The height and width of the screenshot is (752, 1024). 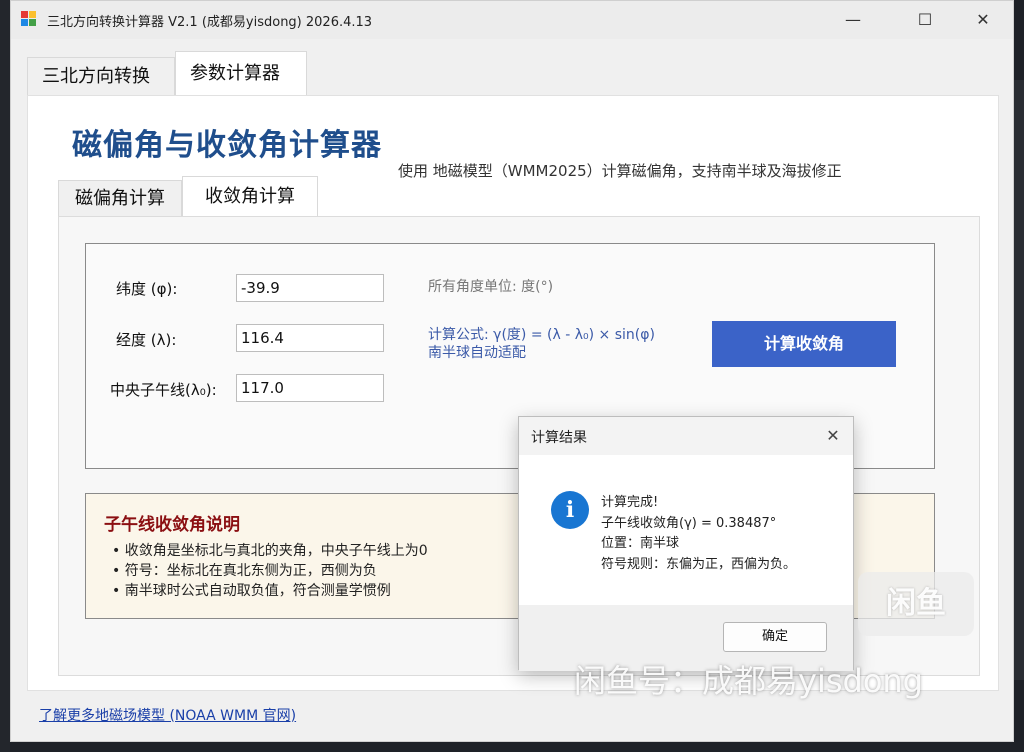 I want to click on formula-text: 计算公式: γ(度) = (λ - λ₀) × sin(φ), so click(x=541, y=335).